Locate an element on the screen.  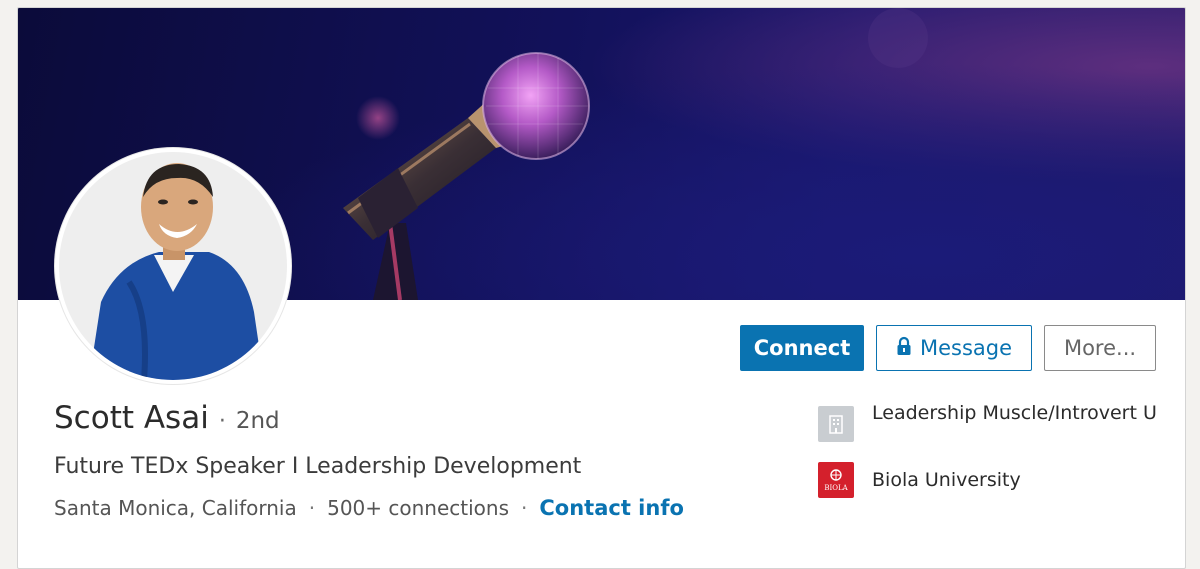
profile-photo is located at coordinates (173, 266).